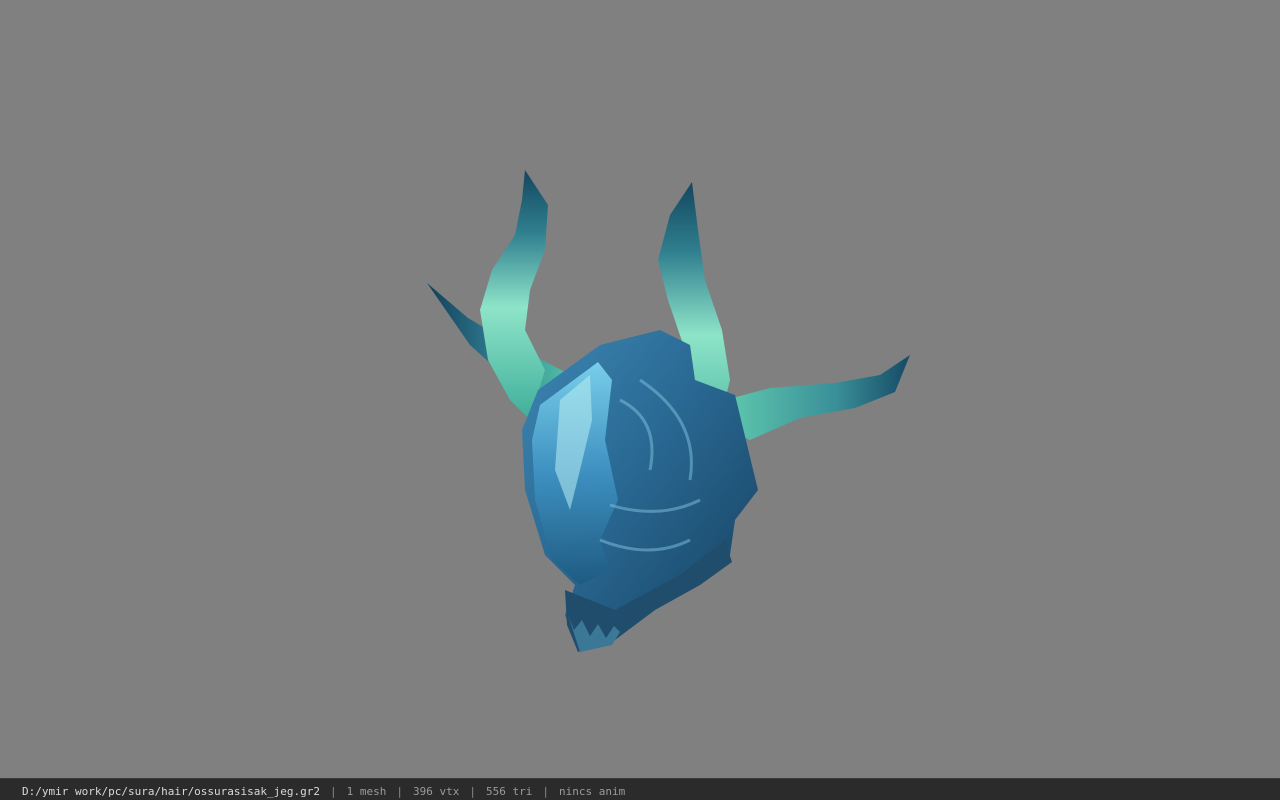 The image size is (1280, 800). I want to click on vertex-count: 396 vtx, so click(436, 791).